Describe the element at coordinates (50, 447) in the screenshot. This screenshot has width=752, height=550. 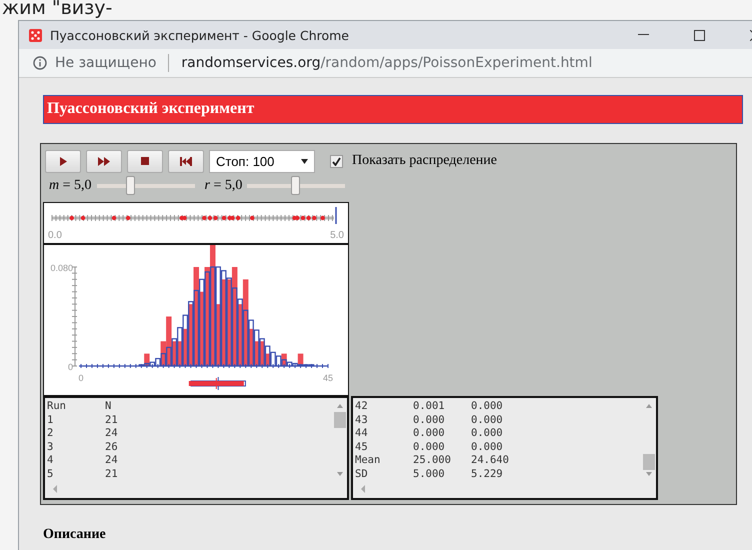
I see `table-cell-text: 3` at that location.